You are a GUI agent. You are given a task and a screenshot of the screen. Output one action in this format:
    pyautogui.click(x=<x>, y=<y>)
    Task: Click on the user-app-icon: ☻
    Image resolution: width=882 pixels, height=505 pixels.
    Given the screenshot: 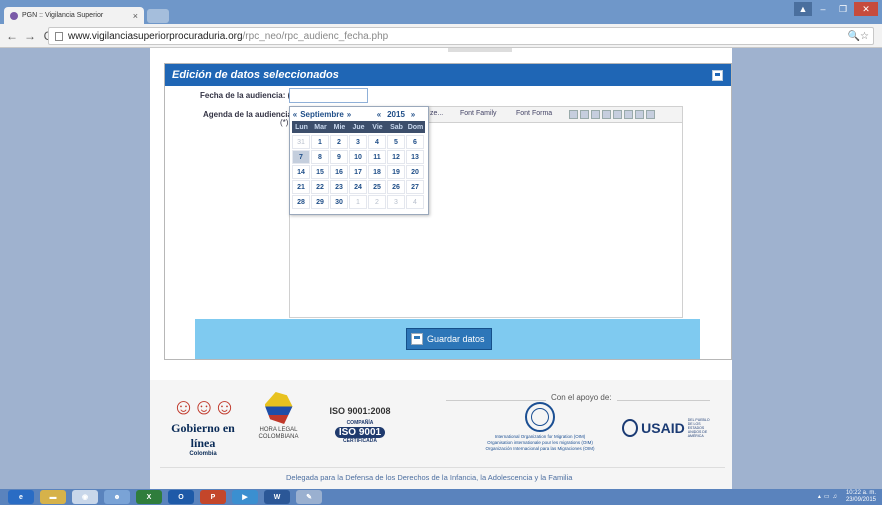 What is the action you would take?
    pyautogui.click(x=117, y=497)
    